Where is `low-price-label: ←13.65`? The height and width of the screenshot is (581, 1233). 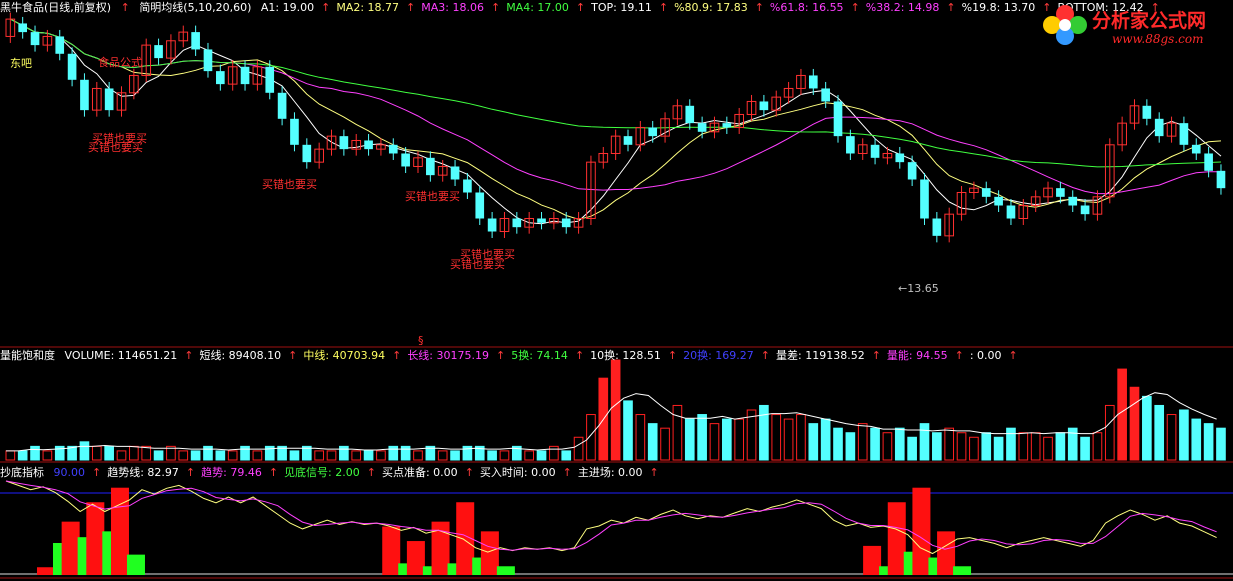
low-price-label: ←13.65 is located at coordinates (918, 288).